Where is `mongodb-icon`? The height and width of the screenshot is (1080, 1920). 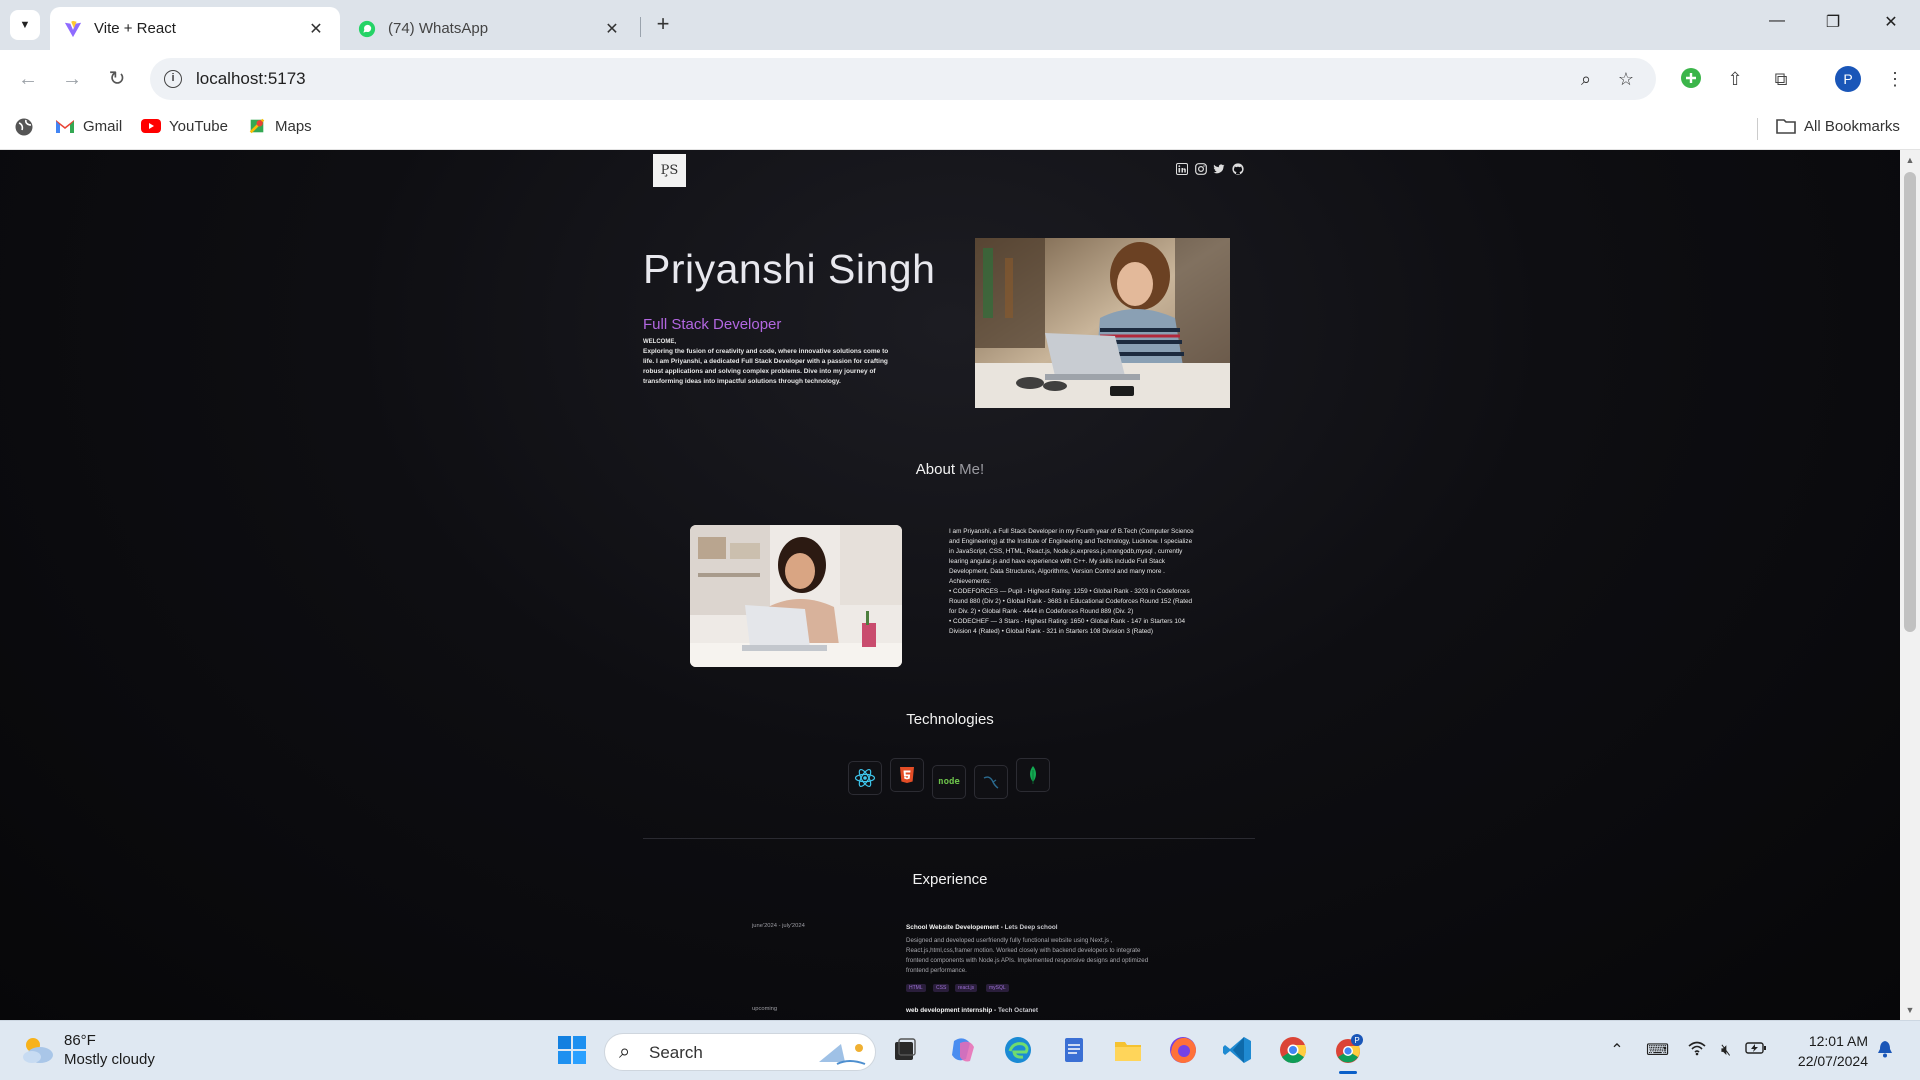
mongodb-icon is located at coordinates (1033, 775).